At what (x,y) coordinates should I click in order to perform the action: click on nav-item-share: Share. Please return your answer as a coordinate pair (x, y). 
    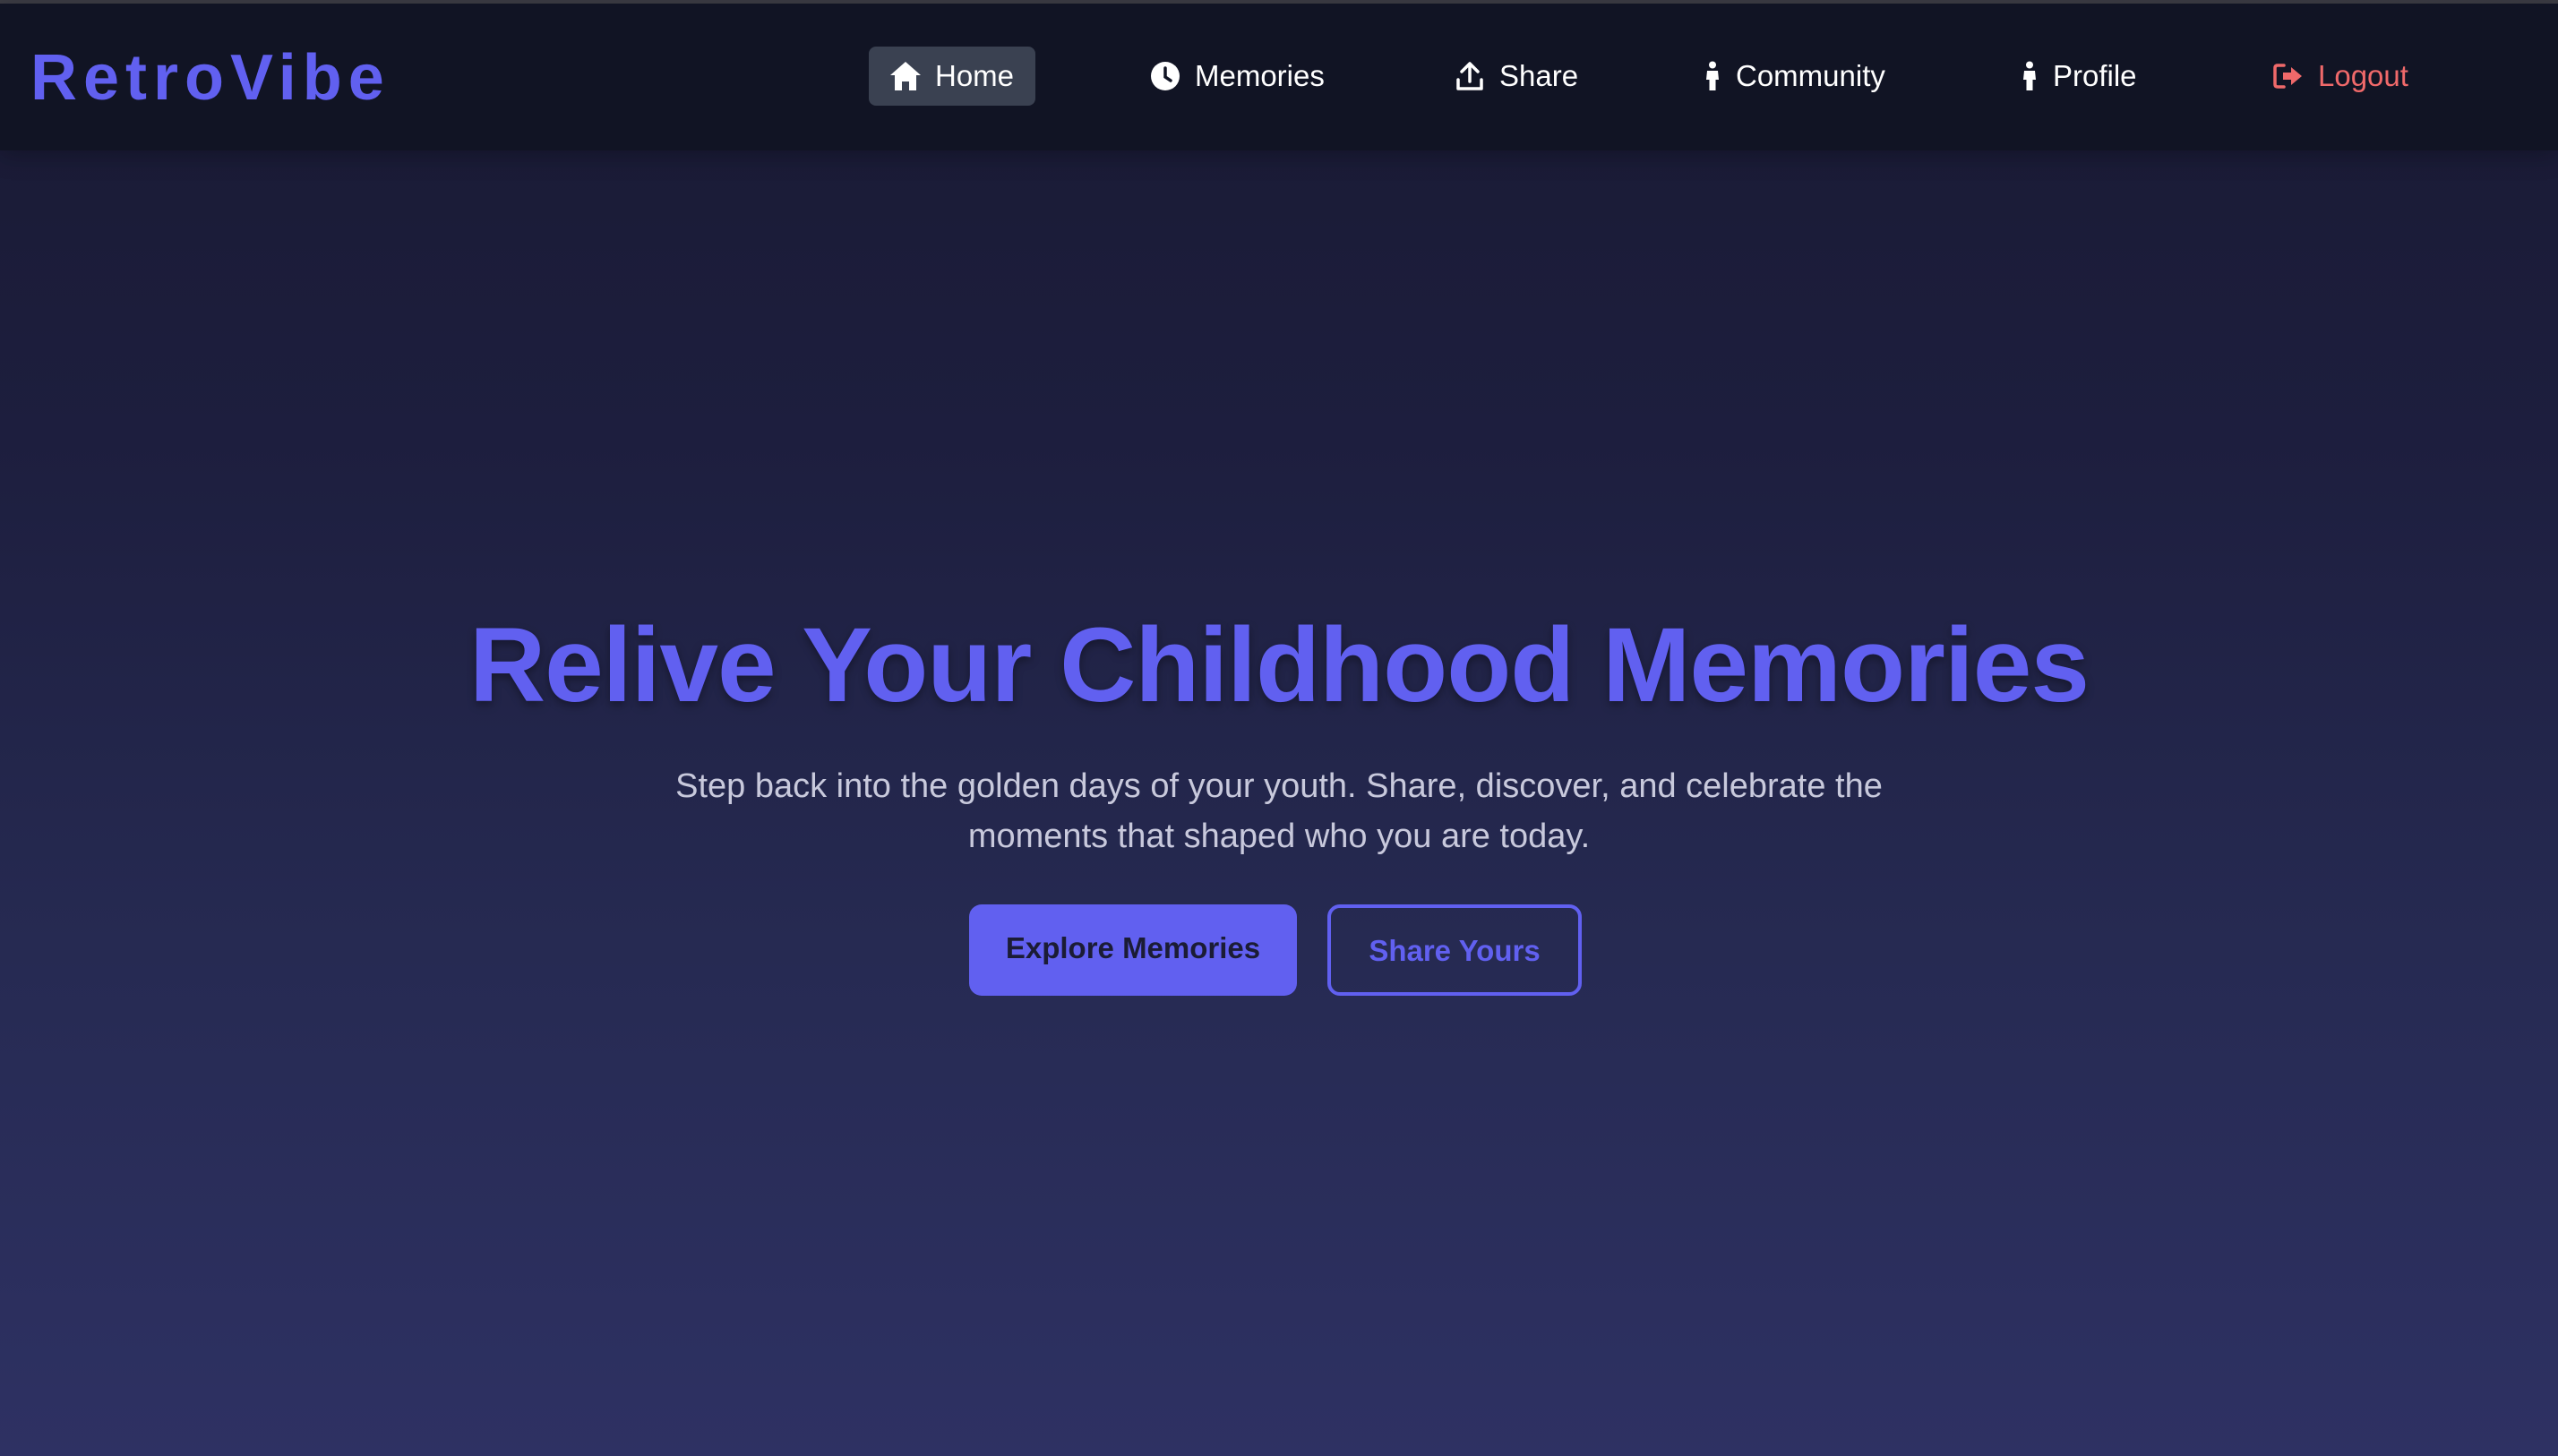
    Looking at the image, I should click on (1515, 76).